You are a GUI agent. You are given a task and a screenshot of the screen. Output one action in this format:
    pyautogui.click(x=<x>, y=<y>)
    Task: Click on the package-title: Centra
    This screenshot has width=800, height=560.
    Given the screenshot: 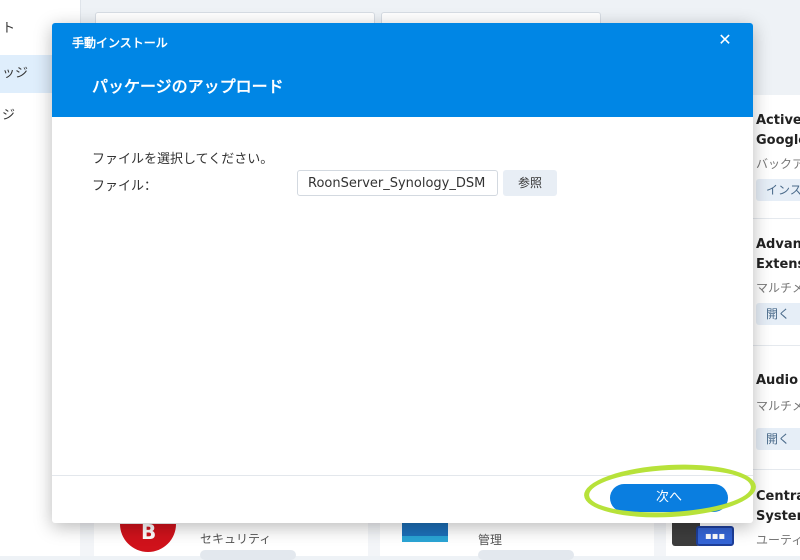 What is the action you would take?
    pyautogui.click(x=778, y=496)
    